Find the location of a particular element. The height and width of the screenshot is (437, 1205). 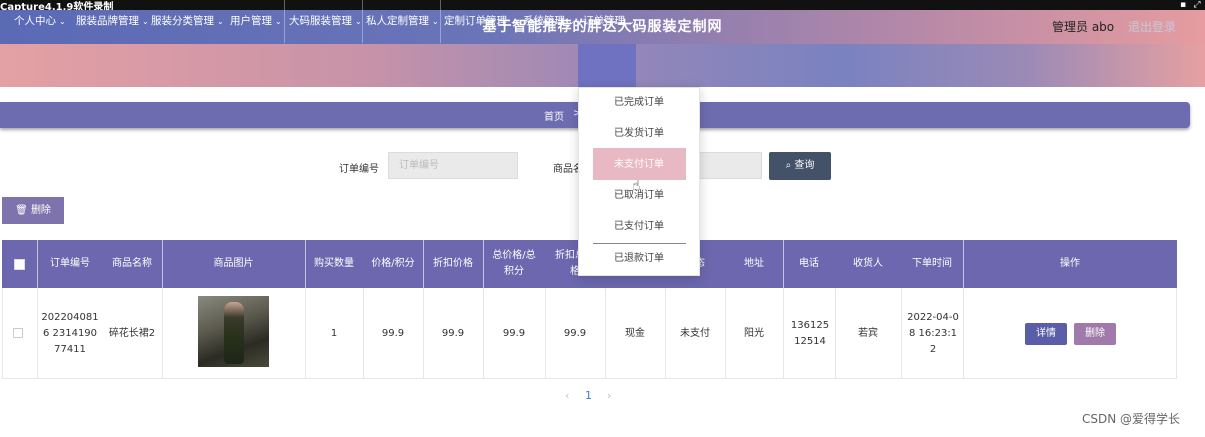

nav-custom-order-mgmt: 定制订单管理 ⌄ is located at coordinates (480, 21).